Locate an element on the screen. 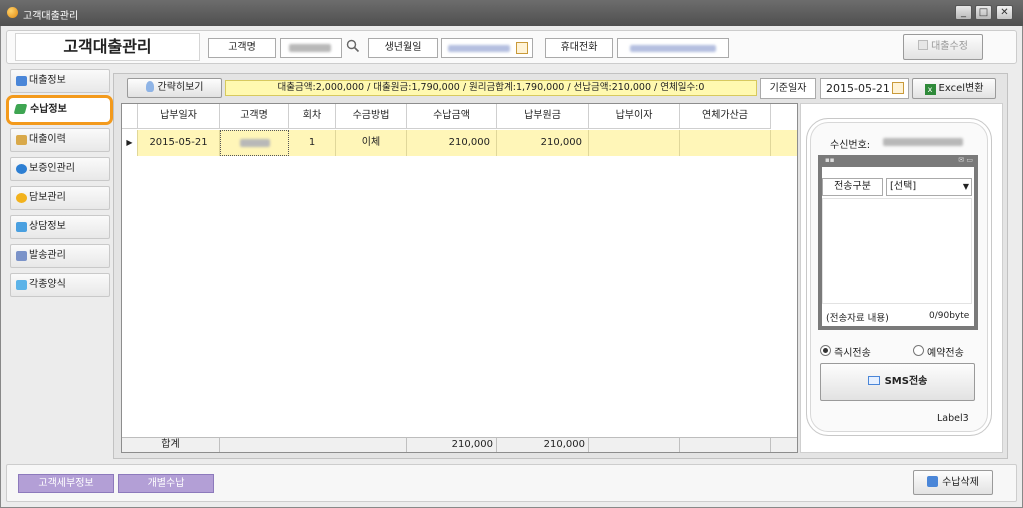  close-button: ✕ is located at coordinates (1004, 12).